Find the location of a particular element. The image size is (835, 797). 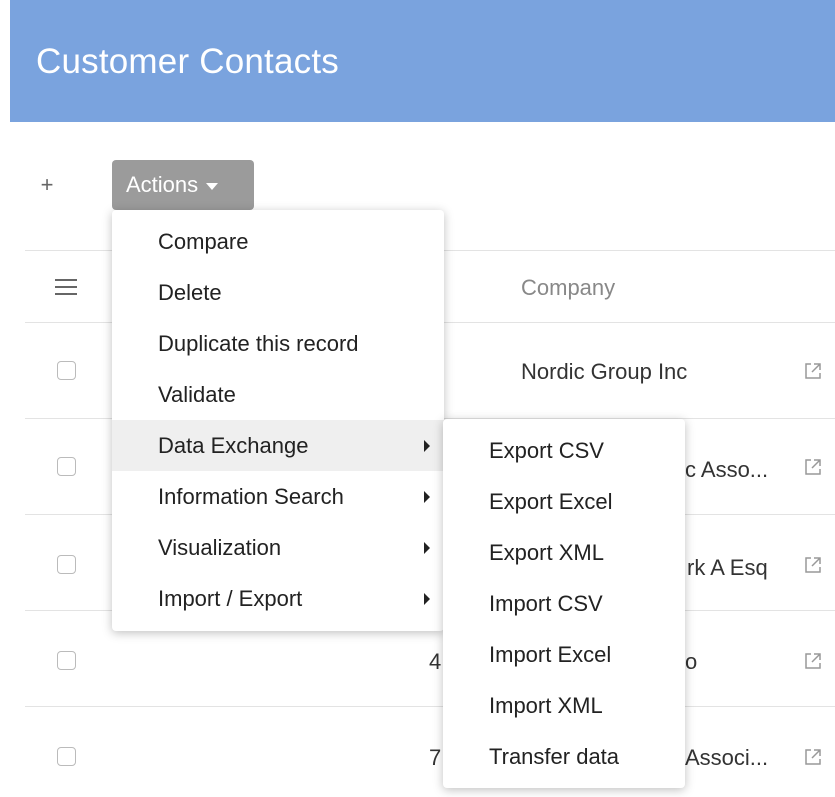

submenu-item-export-csv: Export CSV is located at coordinates (564, 450).